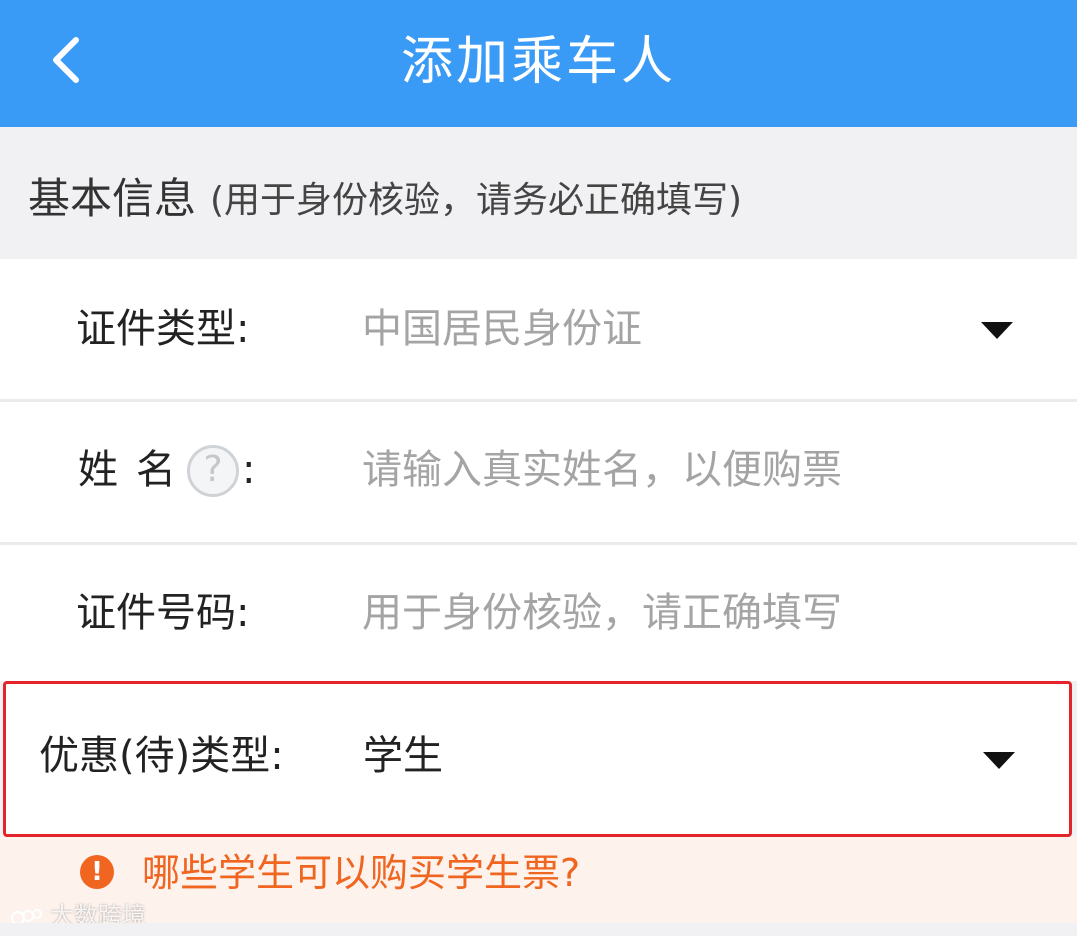  I want to click on name-row: 姓 名 ? : 请输入真实姓名，以便购票, so click(538, 472).